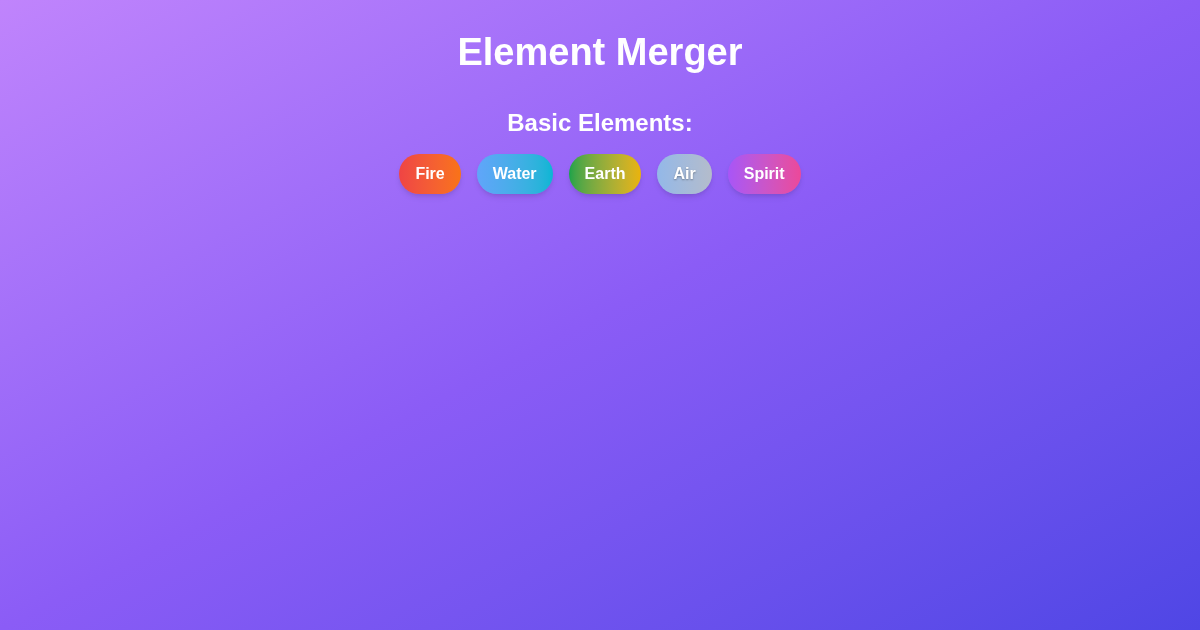 The height and width of the screenshot is (630, 1200). What do you see at coordinates (430, 174) in the screenshot?
I see `element-button: Fire` at bounding box center [430, 174].